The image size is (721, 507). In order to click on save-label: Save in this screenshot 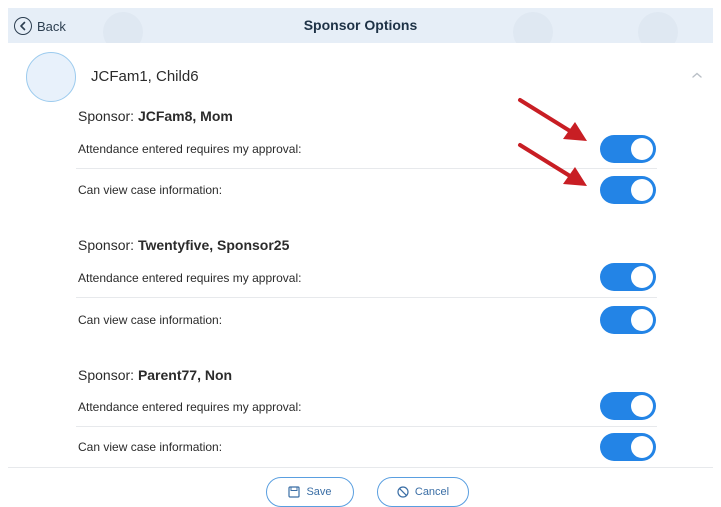, I will do `click(319, 492)`.